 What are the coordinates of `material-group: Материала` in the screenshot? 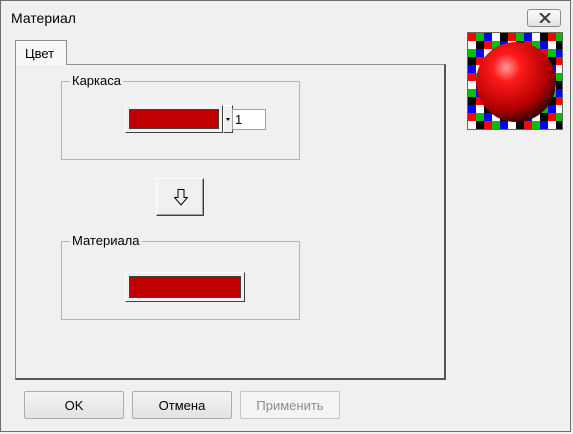 It's located at (180, 276).